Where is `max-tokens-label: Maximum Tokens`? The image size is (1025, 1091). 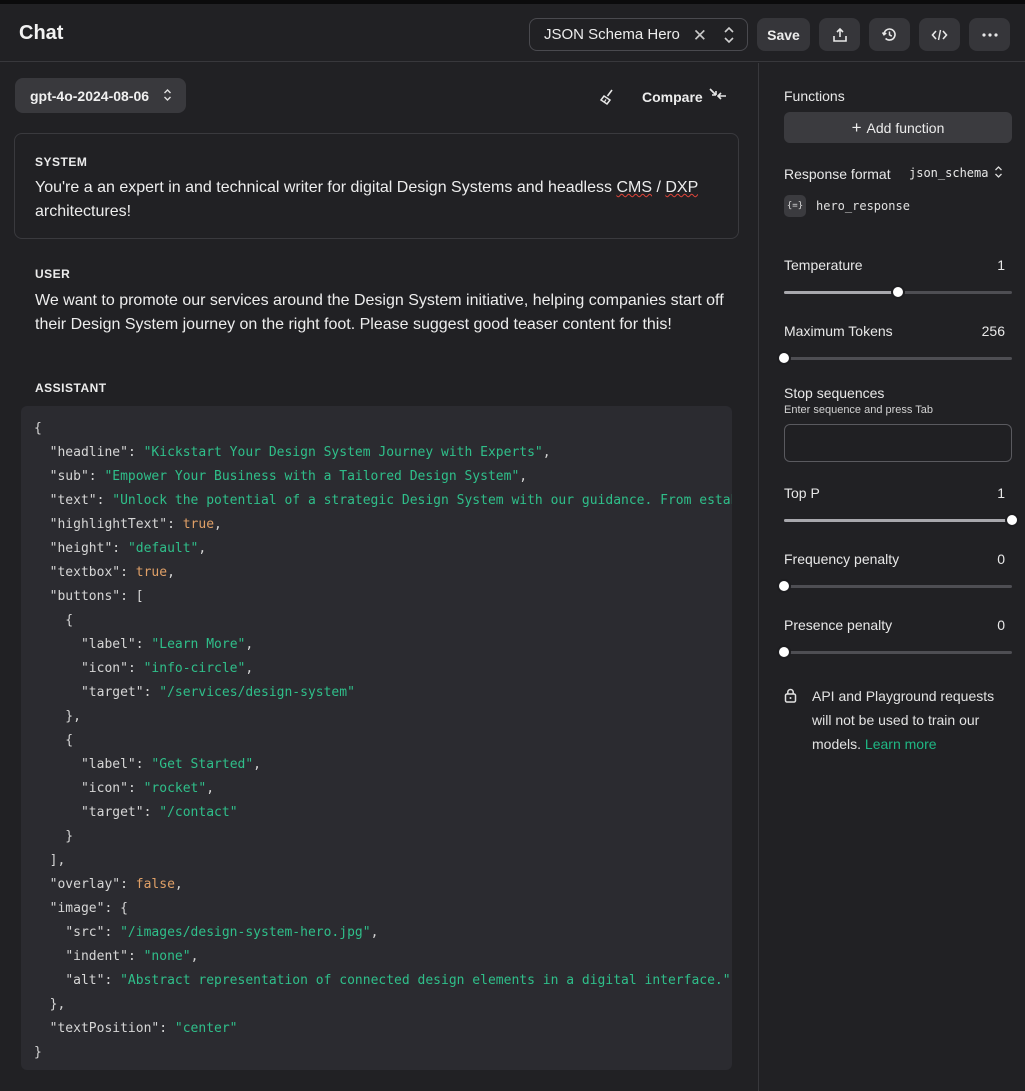 max-tokens-label: Maximum Tokens is located at coordinates (838, 331).